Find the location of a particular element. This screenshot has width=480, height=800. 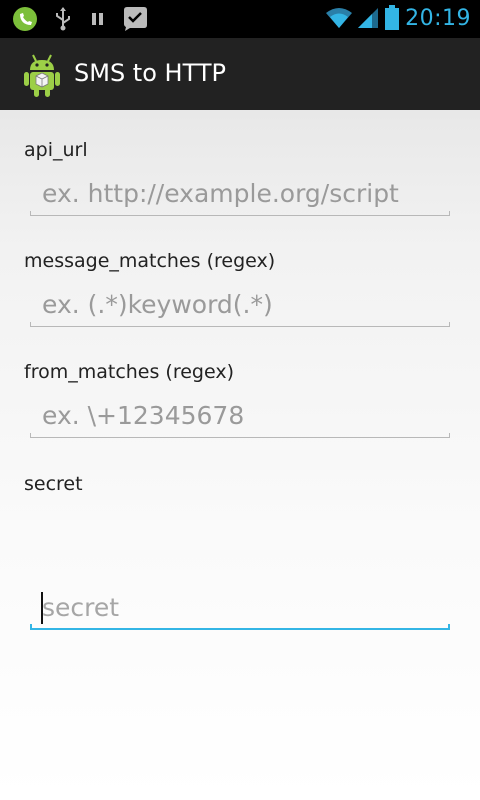

message-matches-placeholder: ex. (.*)keyword(.*) is located at coordinates (157, 304).